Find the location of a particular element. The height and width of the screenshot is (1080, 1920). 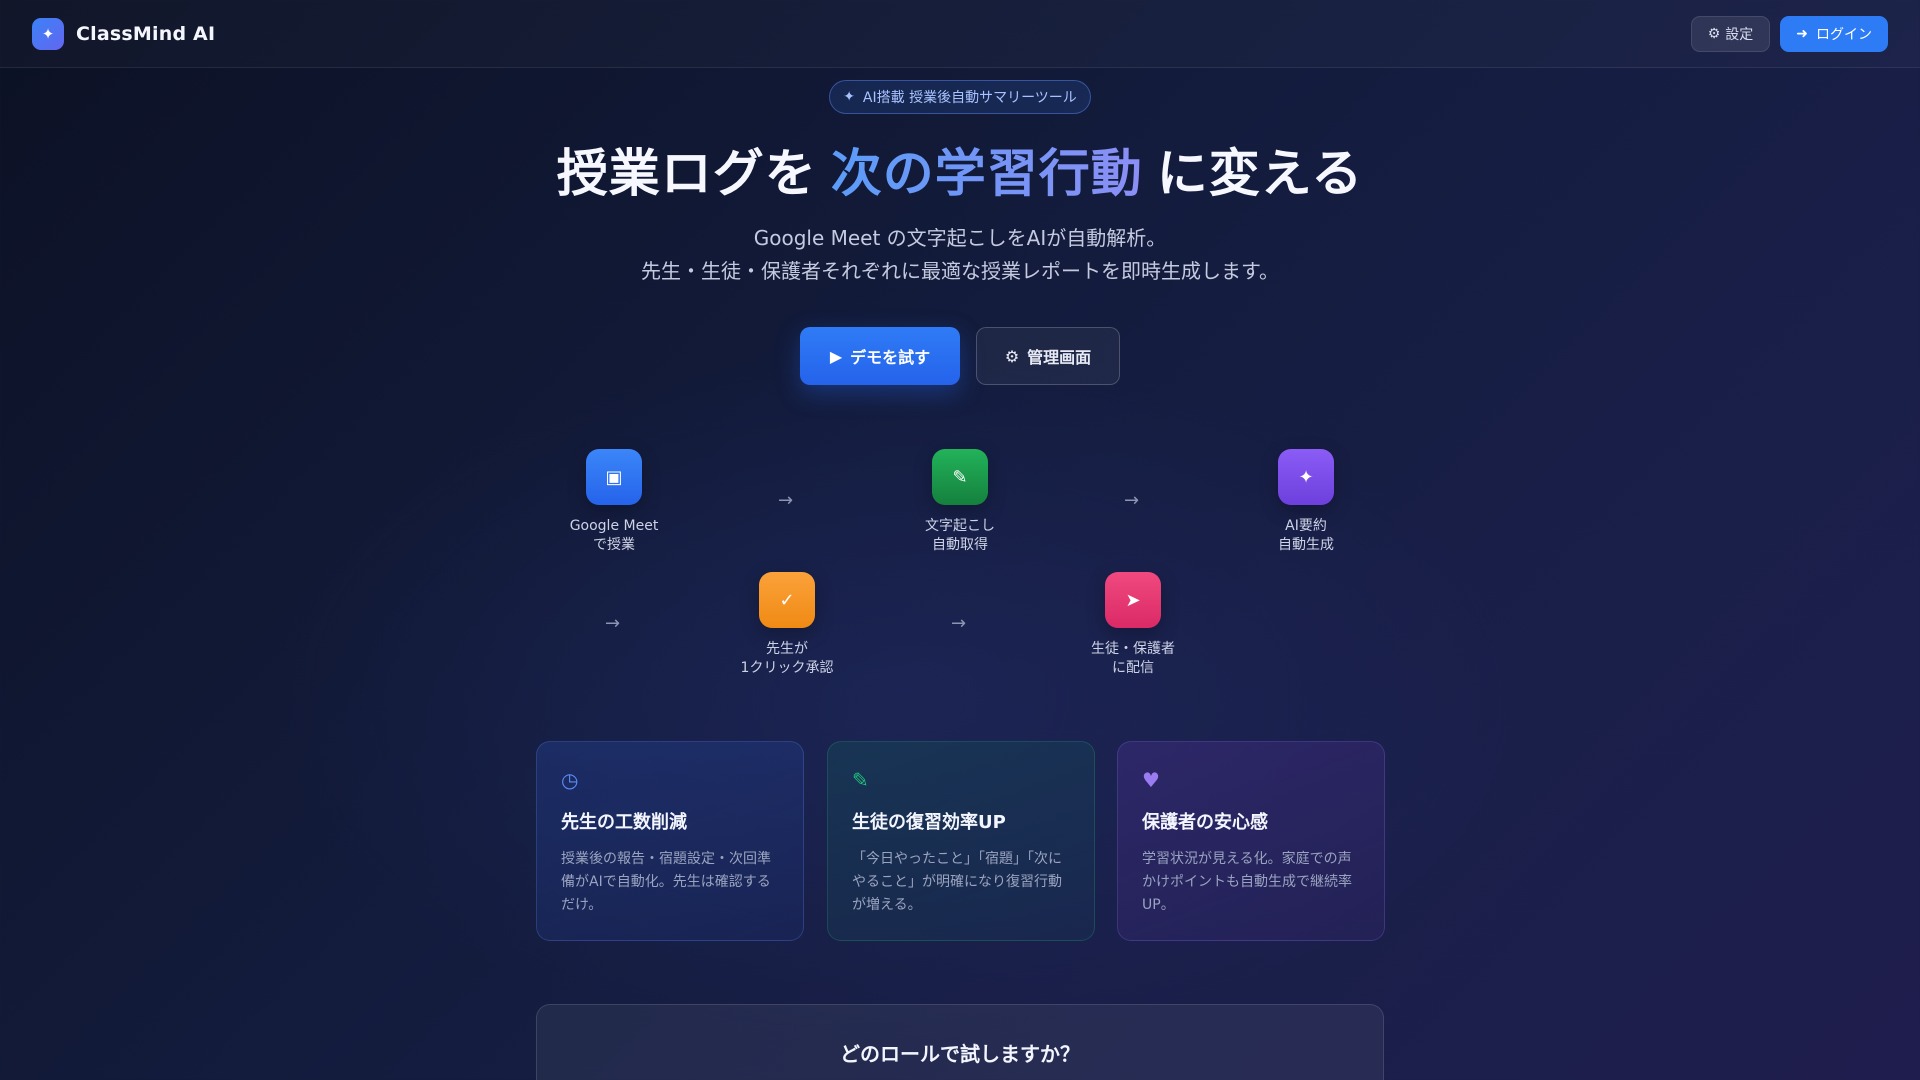

cta-row: ▶ デモを試す ⚙ 管理画面 is located at coordinates (960, 356).